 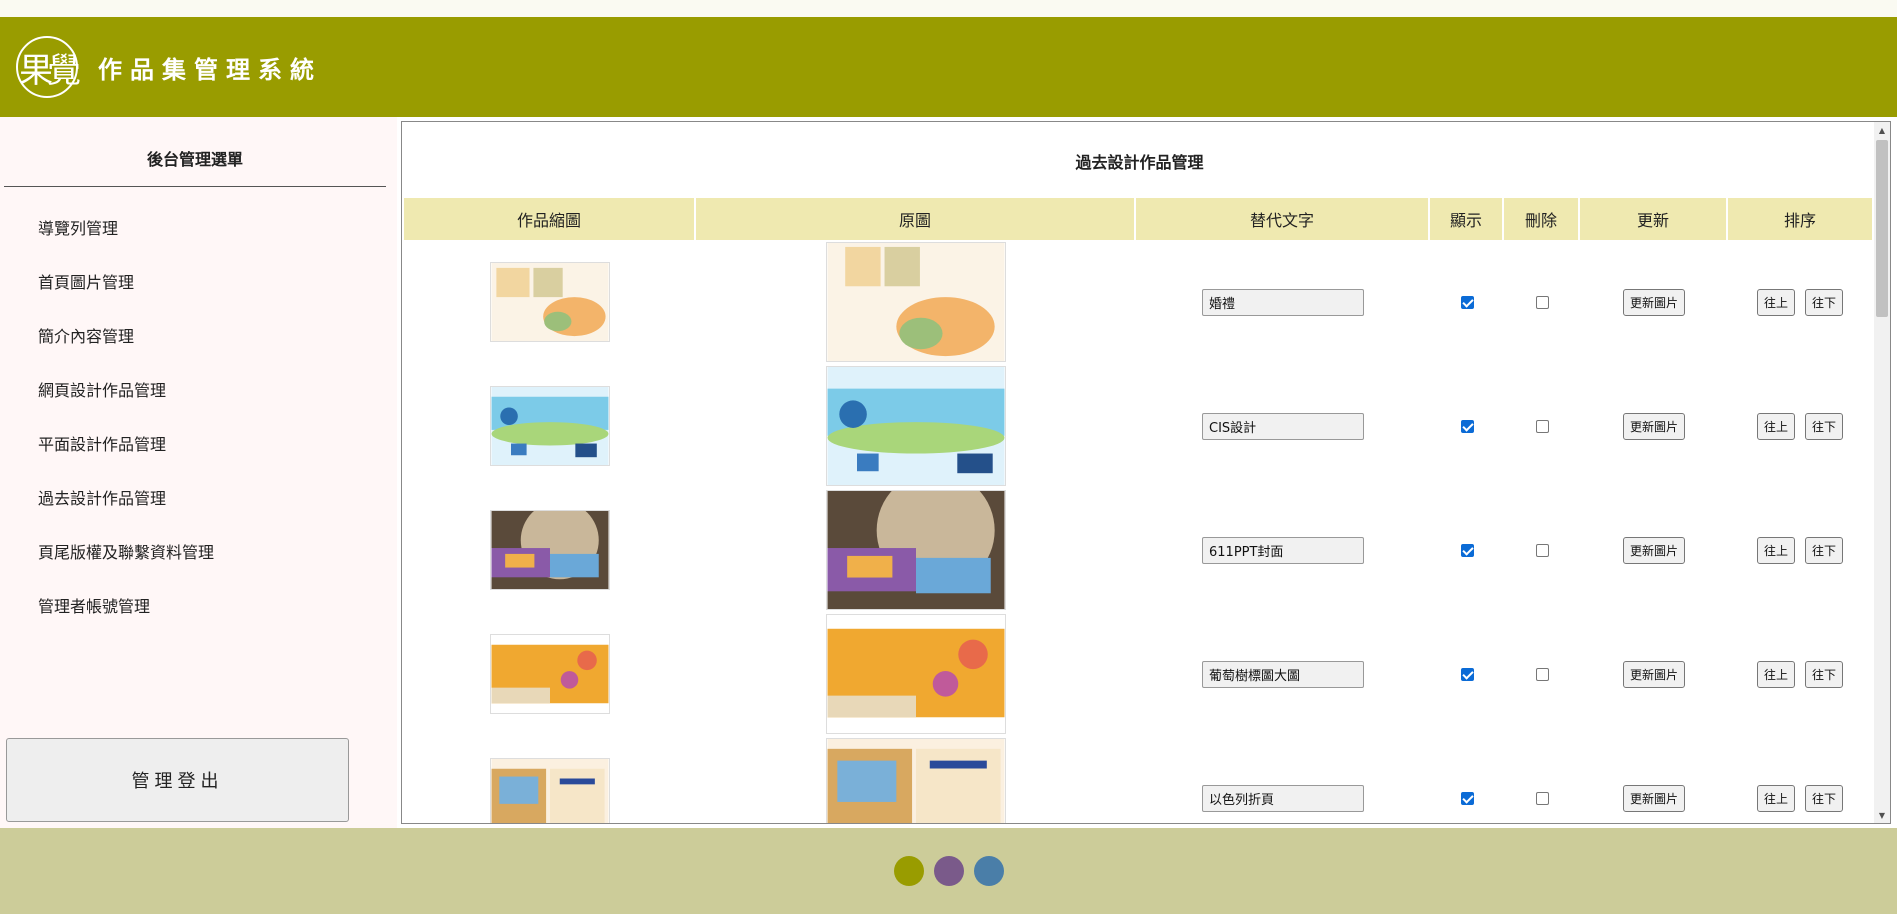 I want to click on page-title: 過去設計作品管理, so click(x=1139, y=162).